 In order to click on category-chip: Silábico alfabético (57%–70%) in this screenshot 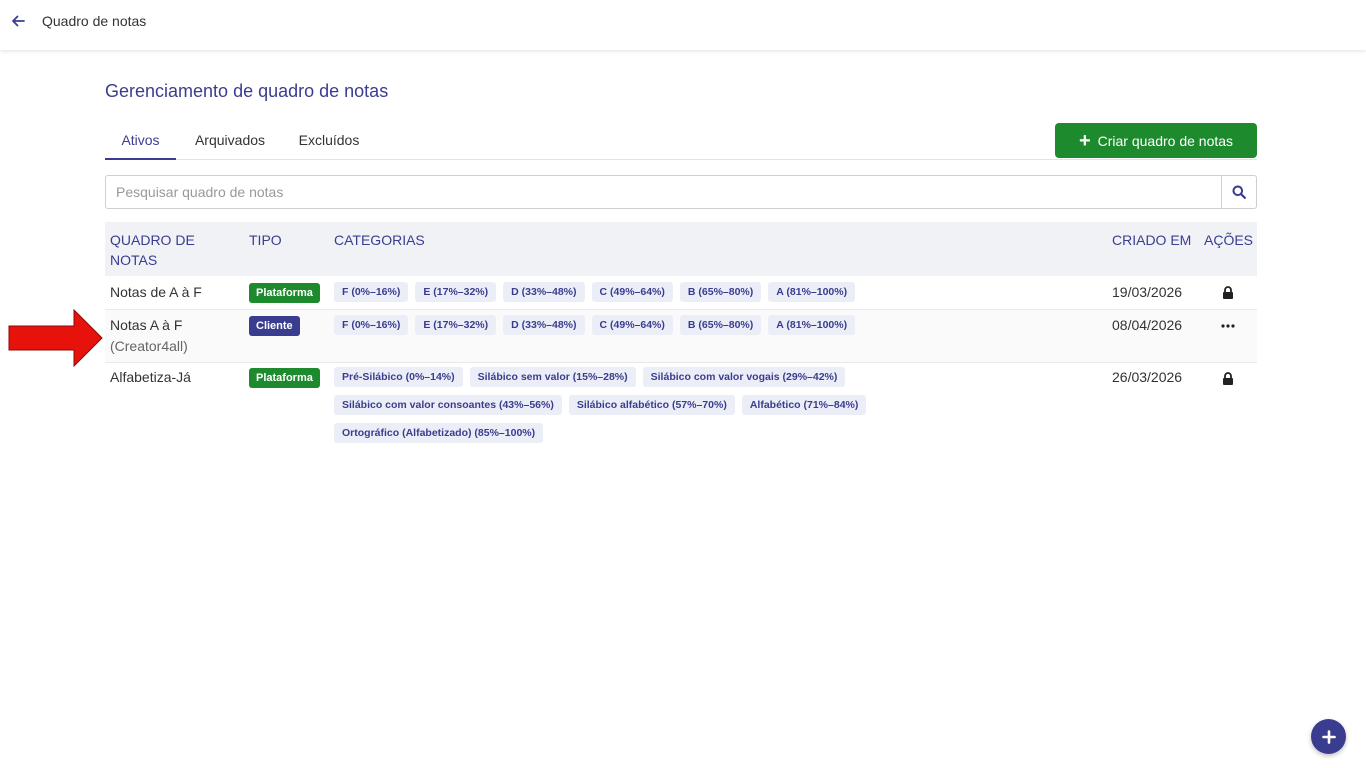, I will do `click(651, 405)`.